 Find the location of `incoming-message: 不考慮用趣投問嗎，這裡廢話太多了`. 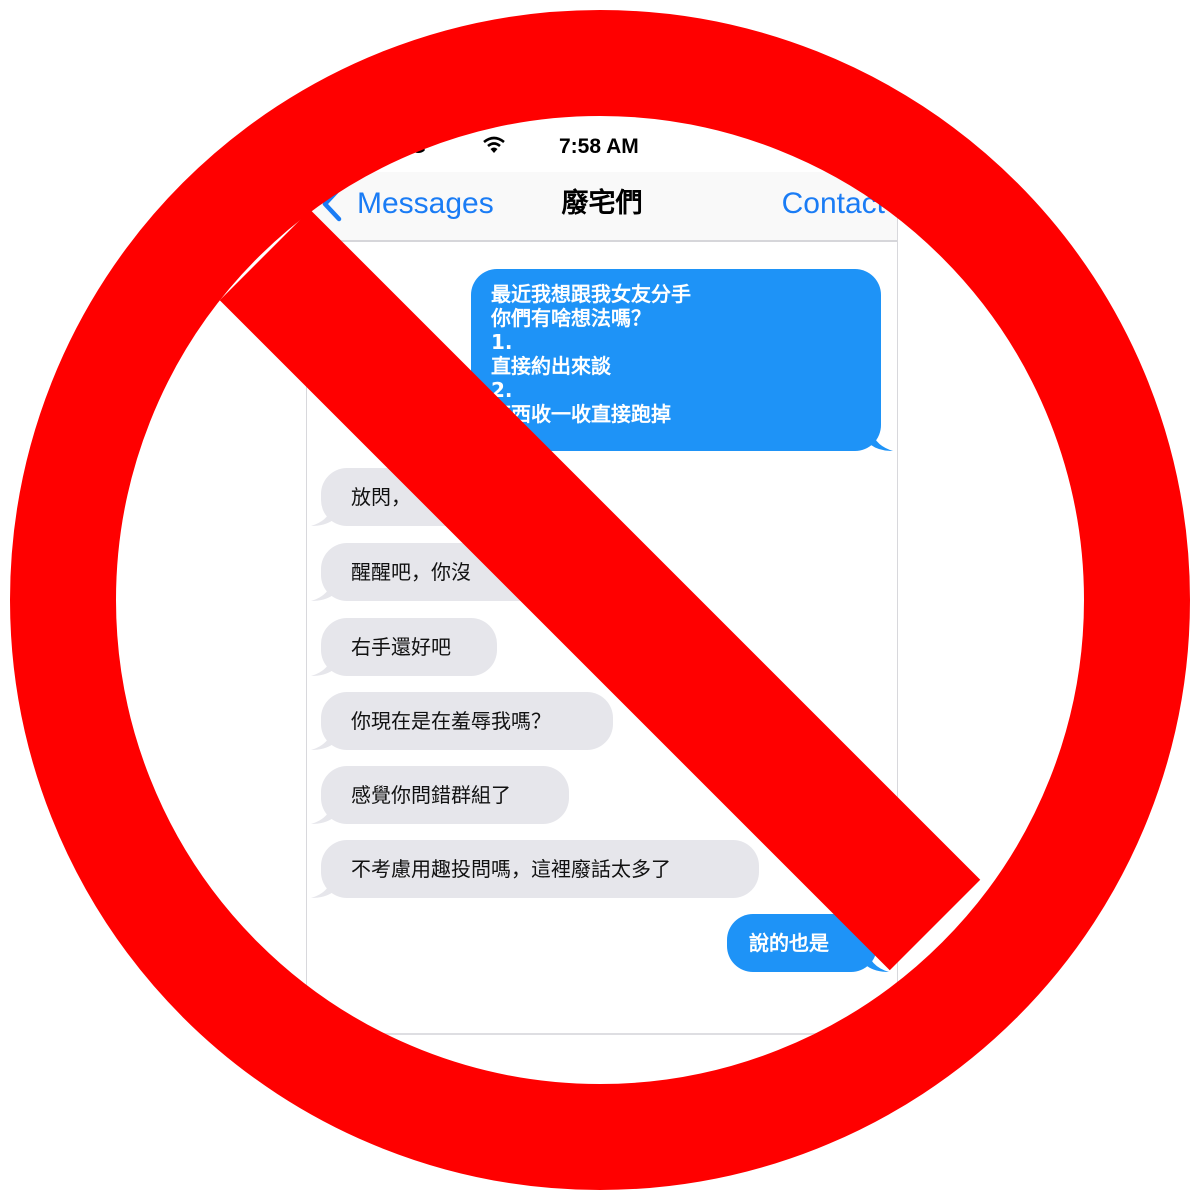

incoming-message: 不考慮用趣投問嗎，這裡廢話太多了 is located at coordinates (535, 869).